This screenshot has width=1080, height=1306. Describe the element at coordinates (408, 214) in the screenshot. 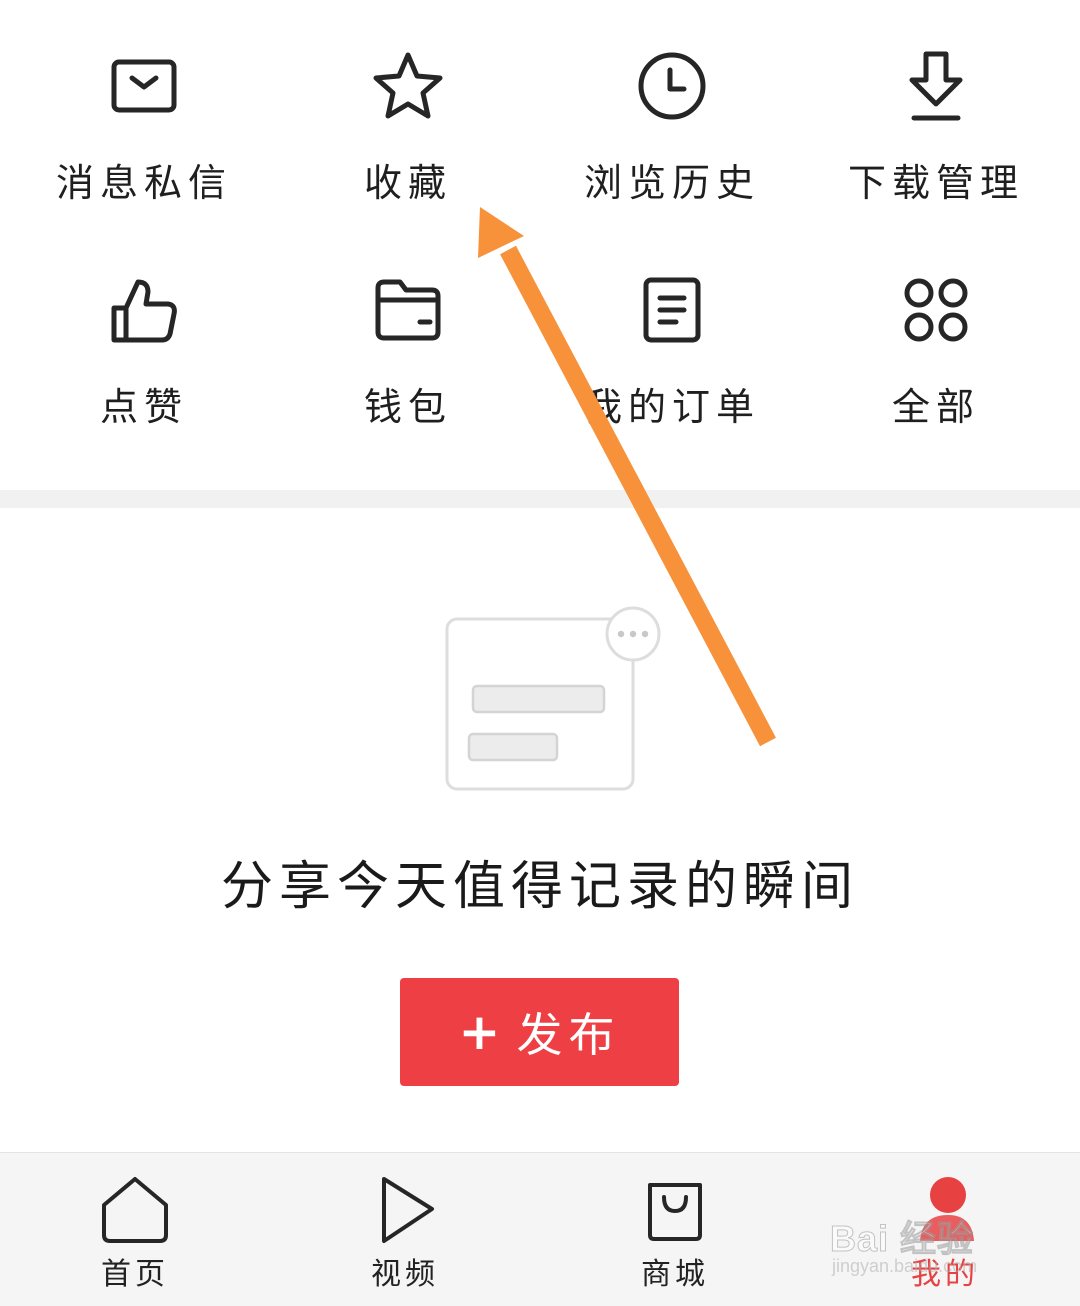

I see `grid-item-wallet: 钱包` at that location.